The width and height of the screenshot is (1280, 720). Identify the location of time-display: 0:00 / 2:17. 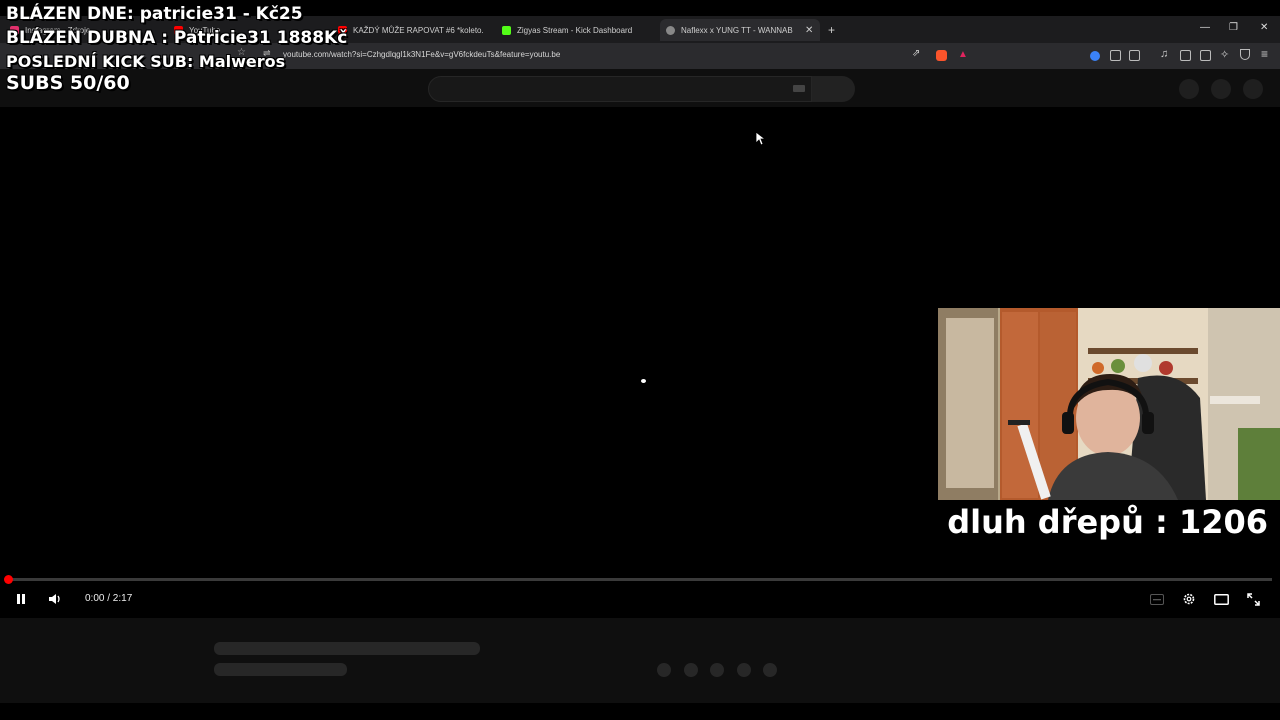
(109, 598).